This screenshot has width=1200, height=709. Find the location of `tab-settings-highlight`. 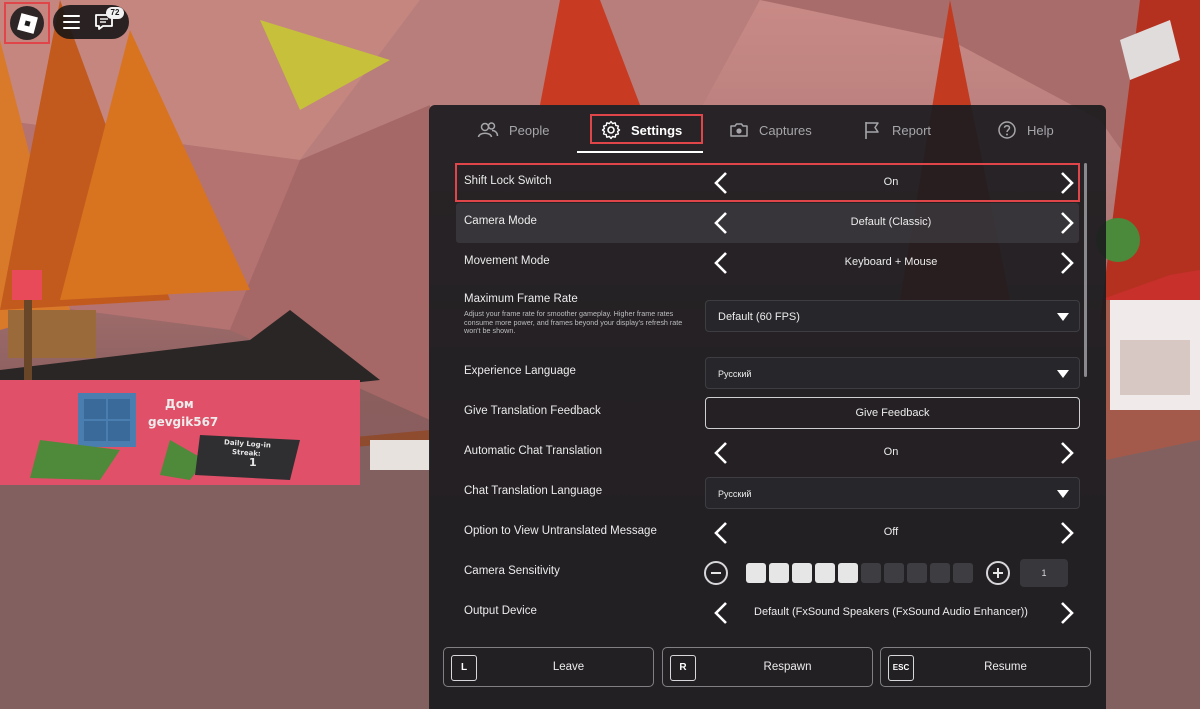

tab-settings-highlight is located at coordinates (646, 129).